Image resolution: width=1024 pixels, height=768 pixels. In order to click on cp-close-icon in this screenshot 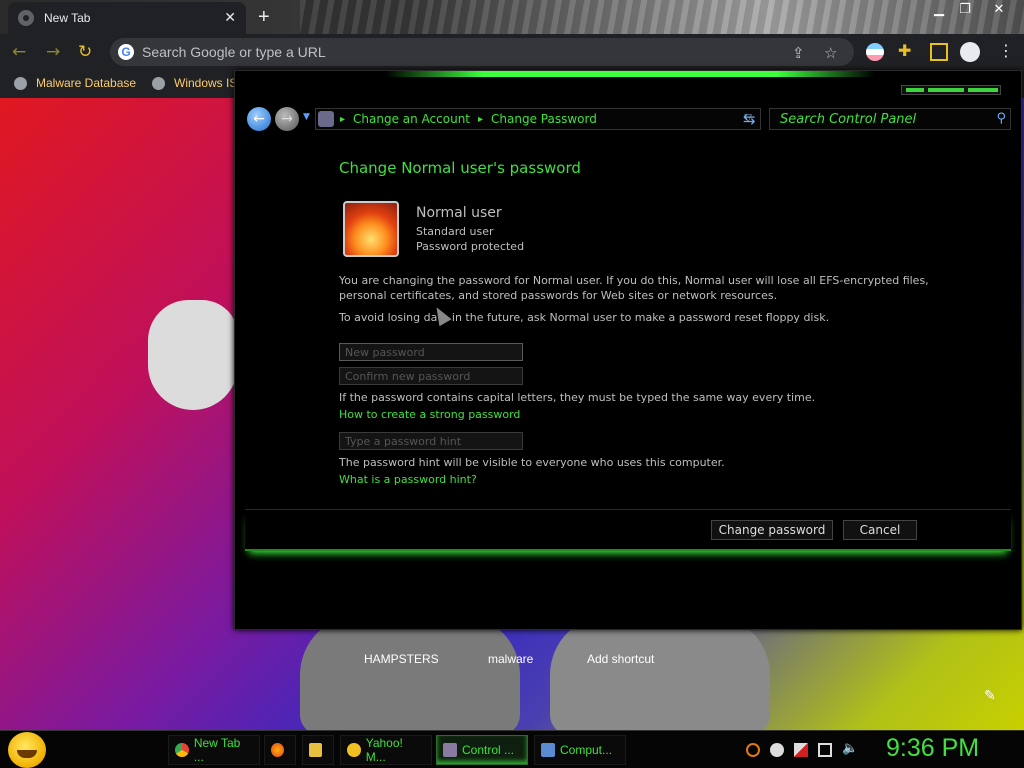, I will do `click(983, 90)`.